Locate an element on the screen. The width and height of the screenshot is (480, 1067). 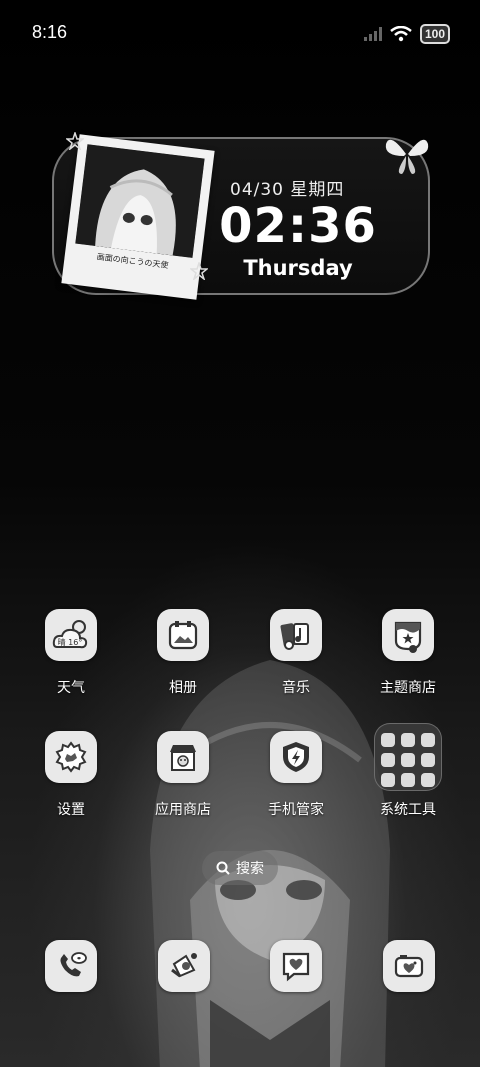
status-icons: 100 is located at coordinates (406, 34).